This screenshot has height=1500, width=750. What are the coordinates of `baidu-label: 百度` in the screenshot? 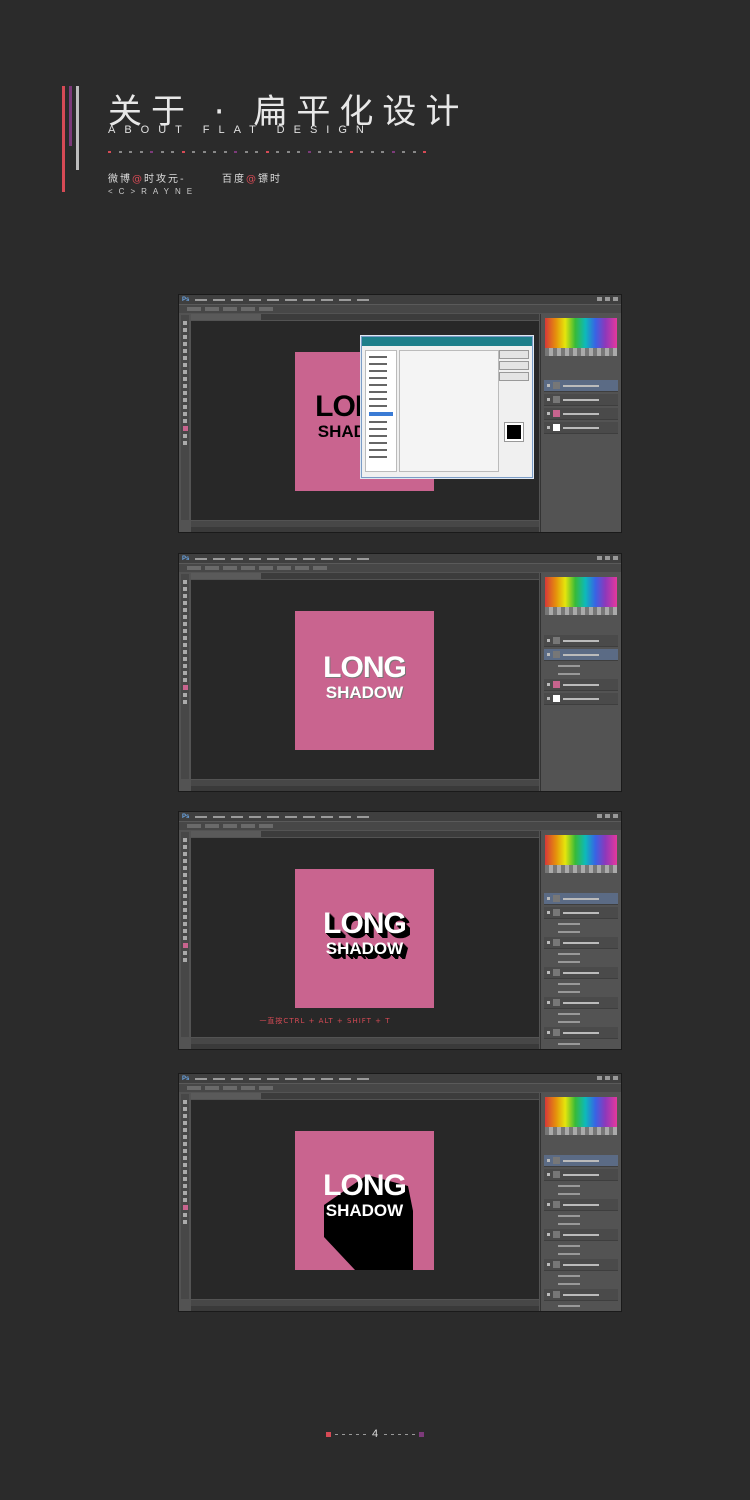 It's located at (233, 179).